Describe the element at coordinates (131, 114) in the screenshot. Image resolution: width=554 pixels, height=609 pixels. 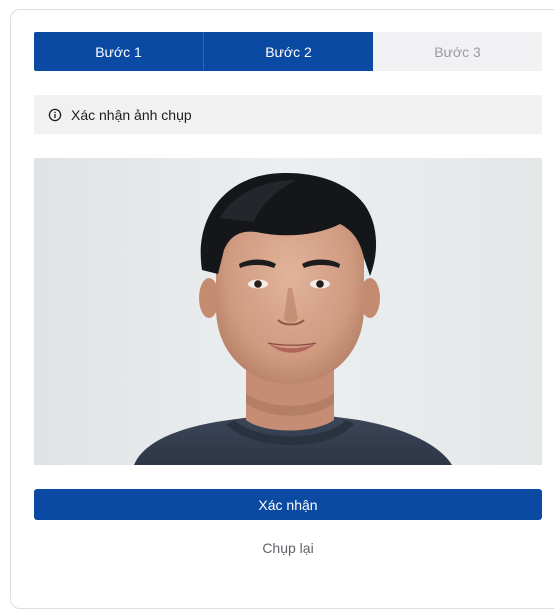
I see `notice-text: Xác nhận ảnh chụp` at that location.